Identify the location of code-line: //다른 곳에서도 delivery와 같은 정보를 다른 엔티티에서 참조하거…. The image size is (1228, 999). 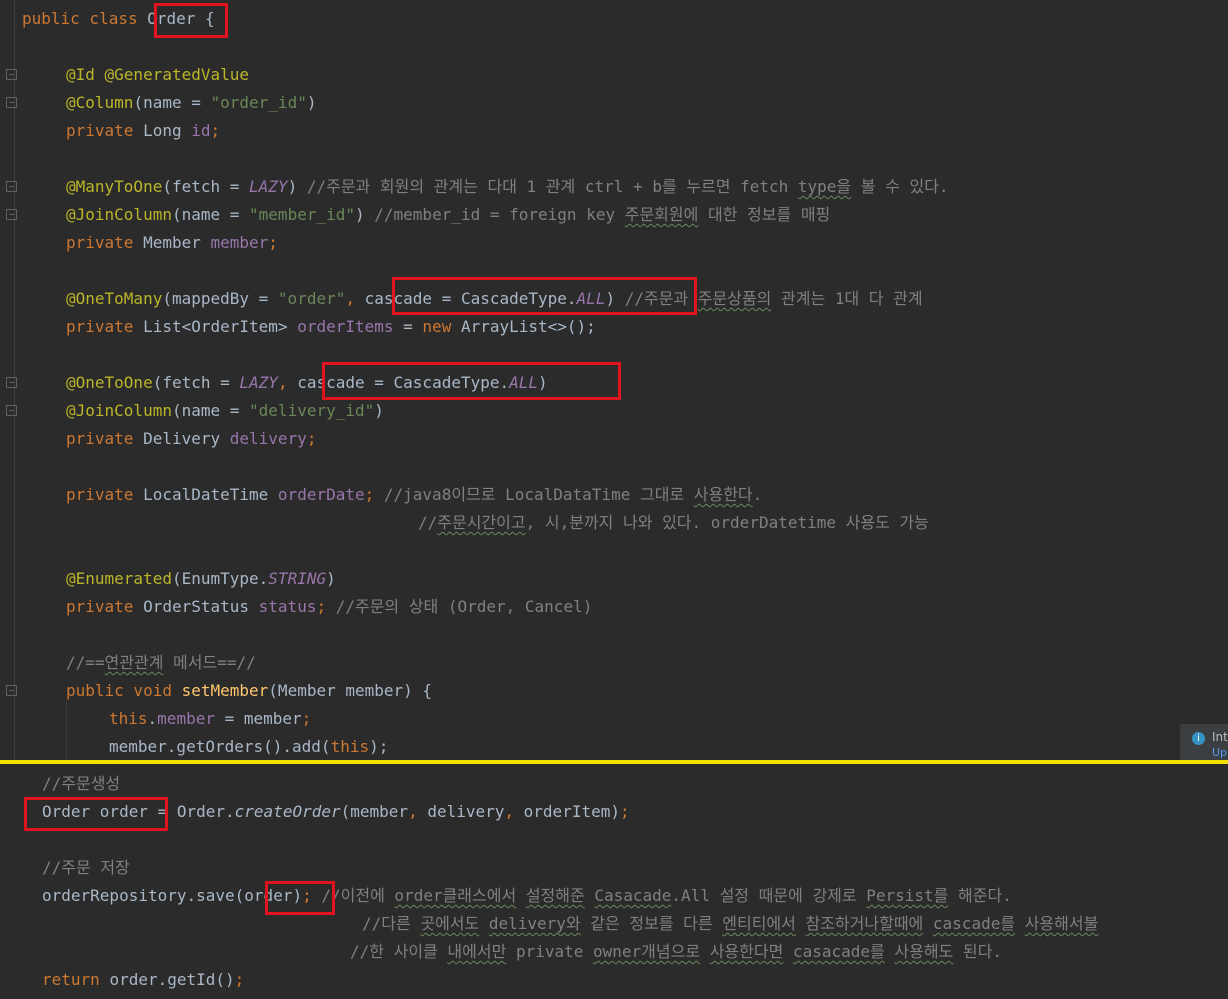
(730, 923).